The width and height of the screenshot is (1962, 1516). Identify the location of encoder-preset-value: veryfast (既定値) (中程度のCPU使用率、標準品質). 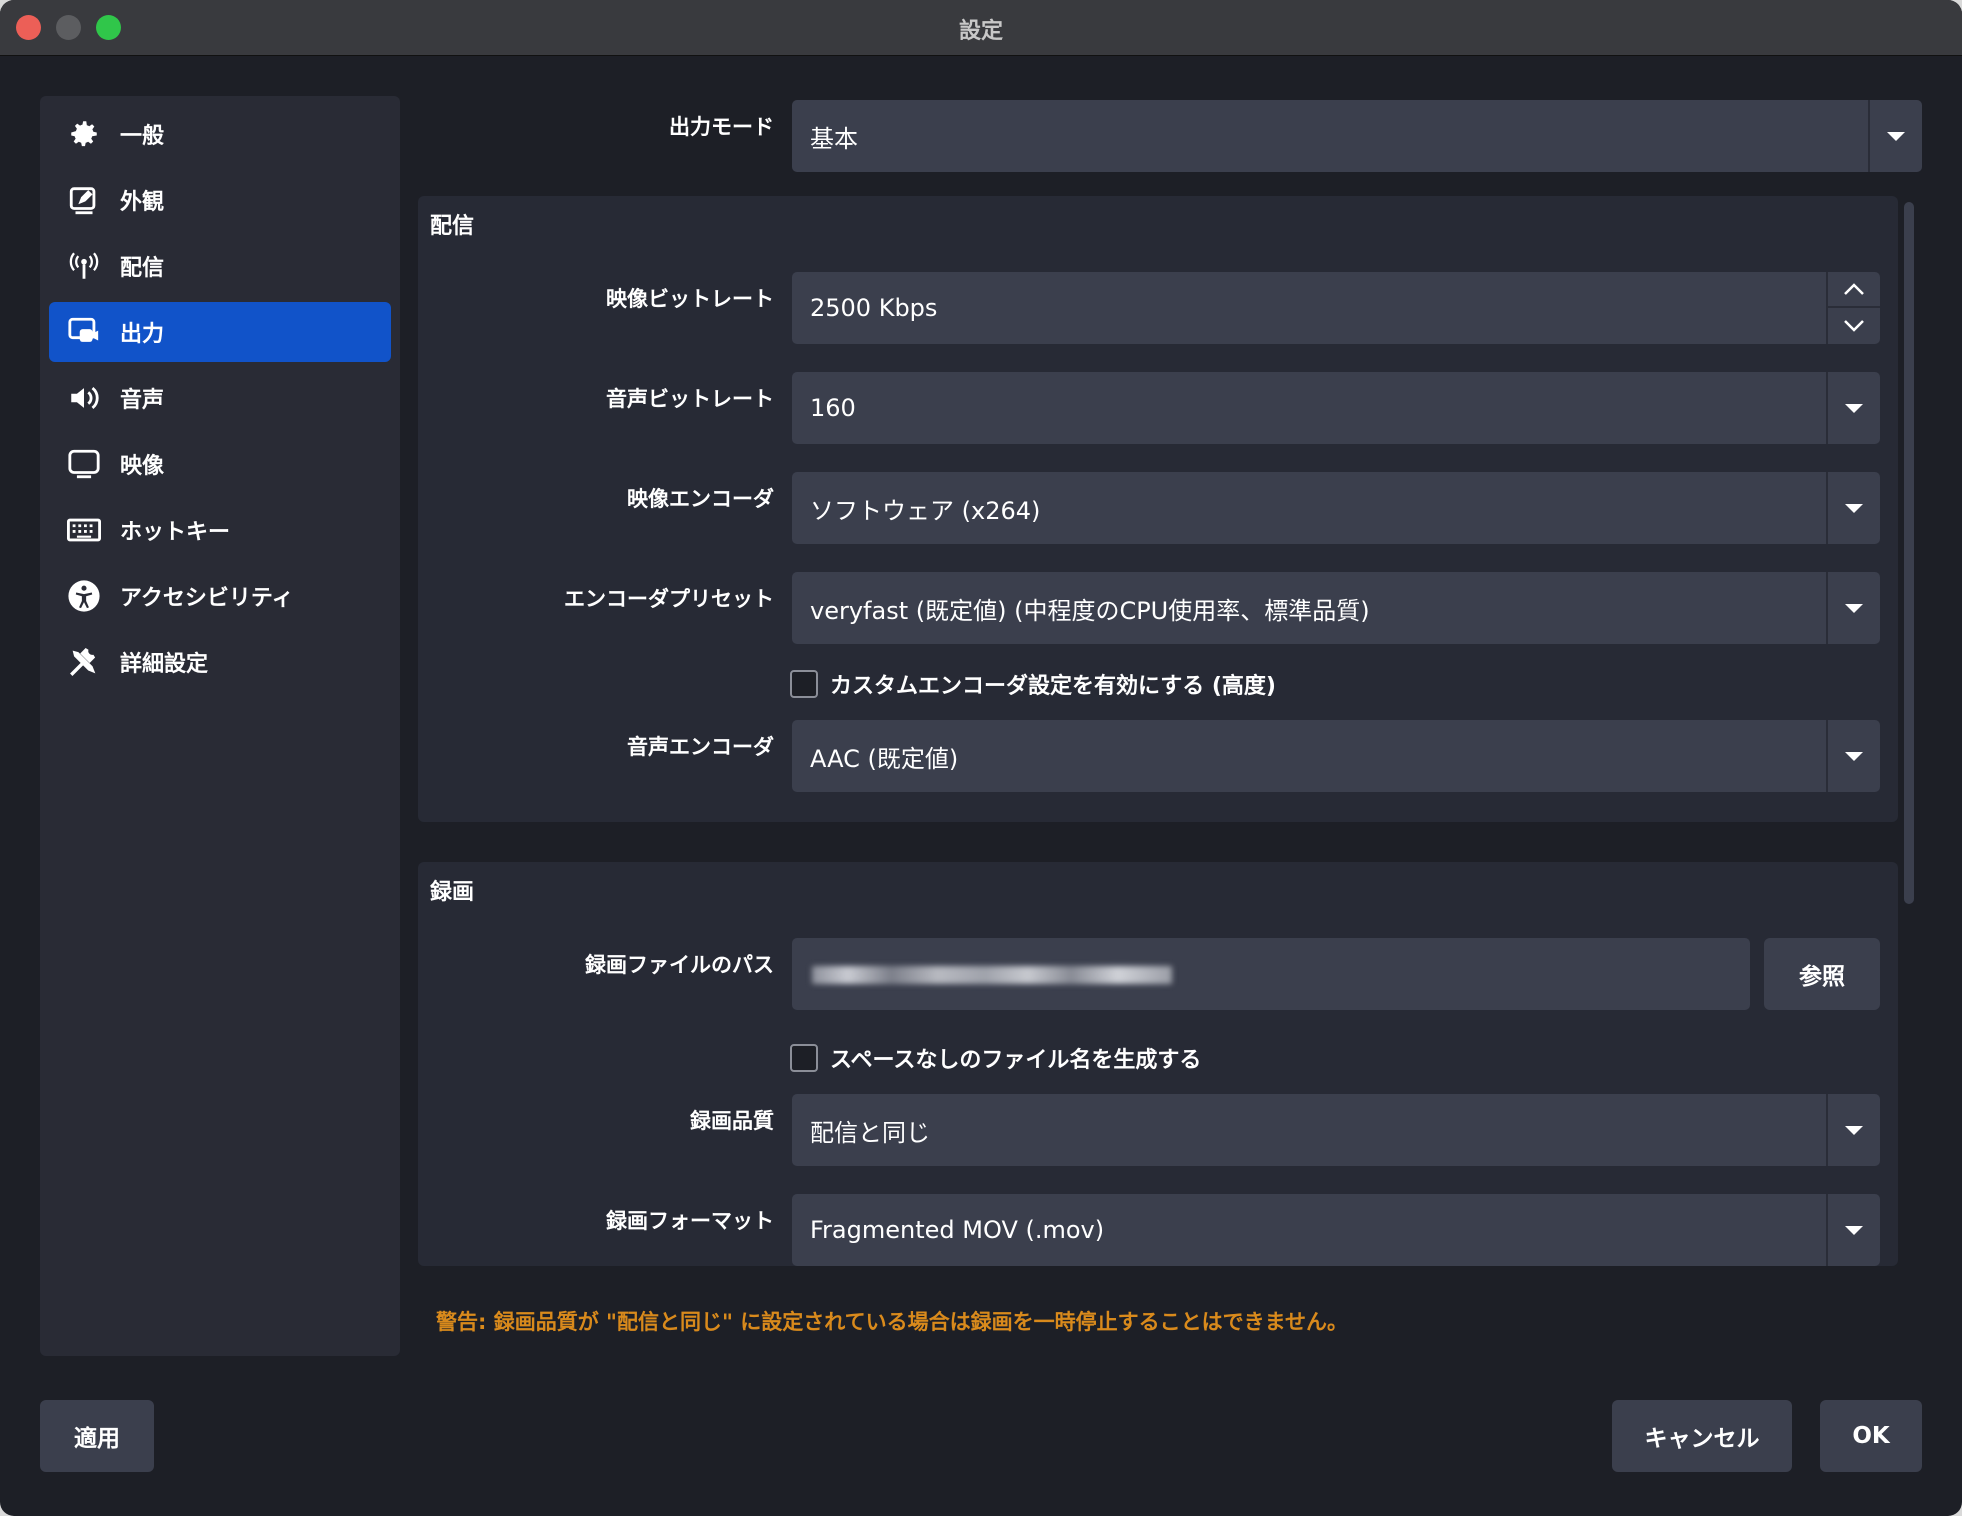
(1090, 610).